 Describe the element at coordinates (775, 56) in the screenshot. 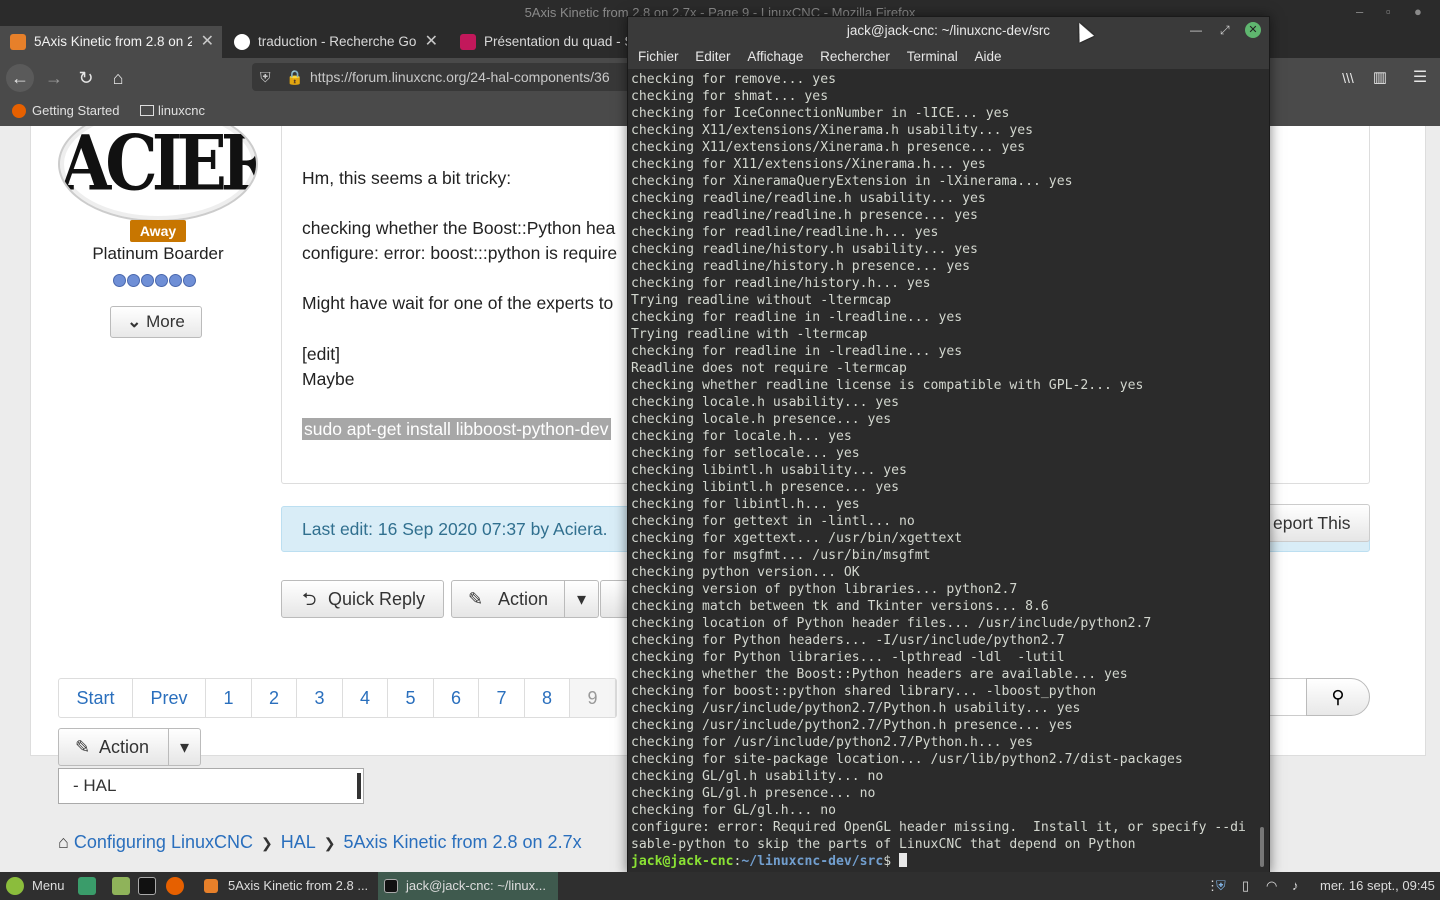

I see `menu-affichage: Affichage` at that location.